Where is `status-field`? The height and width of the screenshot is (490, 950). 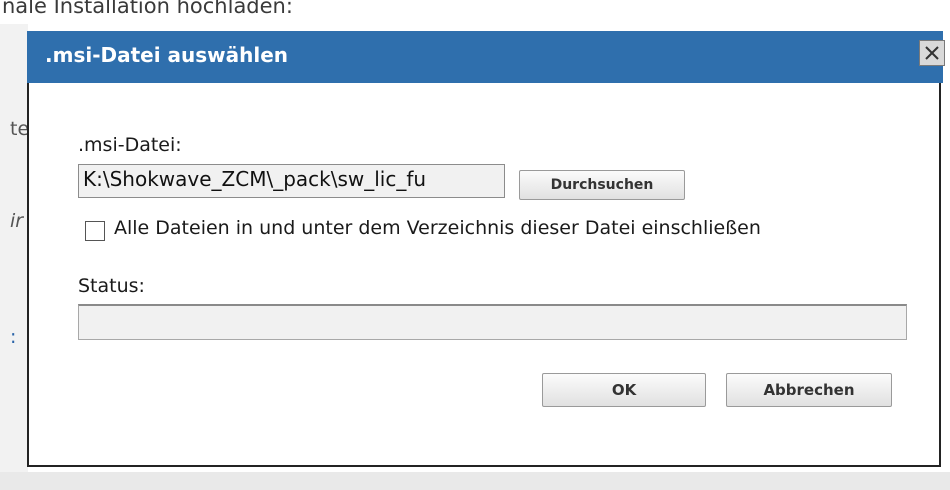 status-field is located at coordinates (492, 322).